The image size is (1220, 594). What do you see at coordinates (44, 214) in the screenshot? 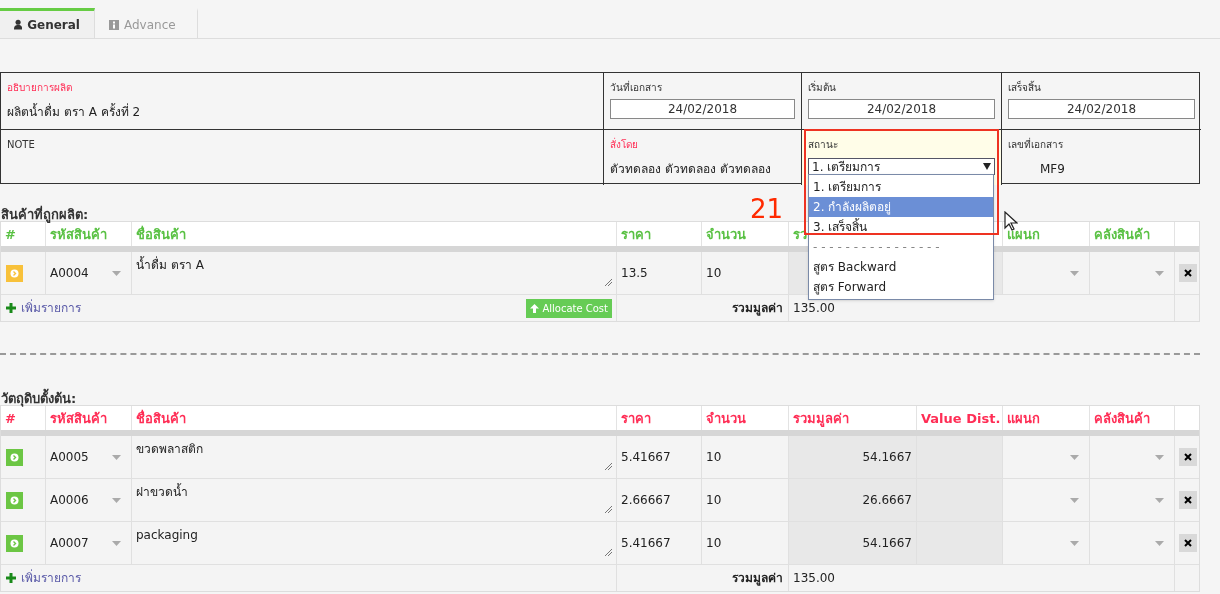
I see `section-title: สินค้าที่ถูกผลิต:` at bounding box center [44, 214].